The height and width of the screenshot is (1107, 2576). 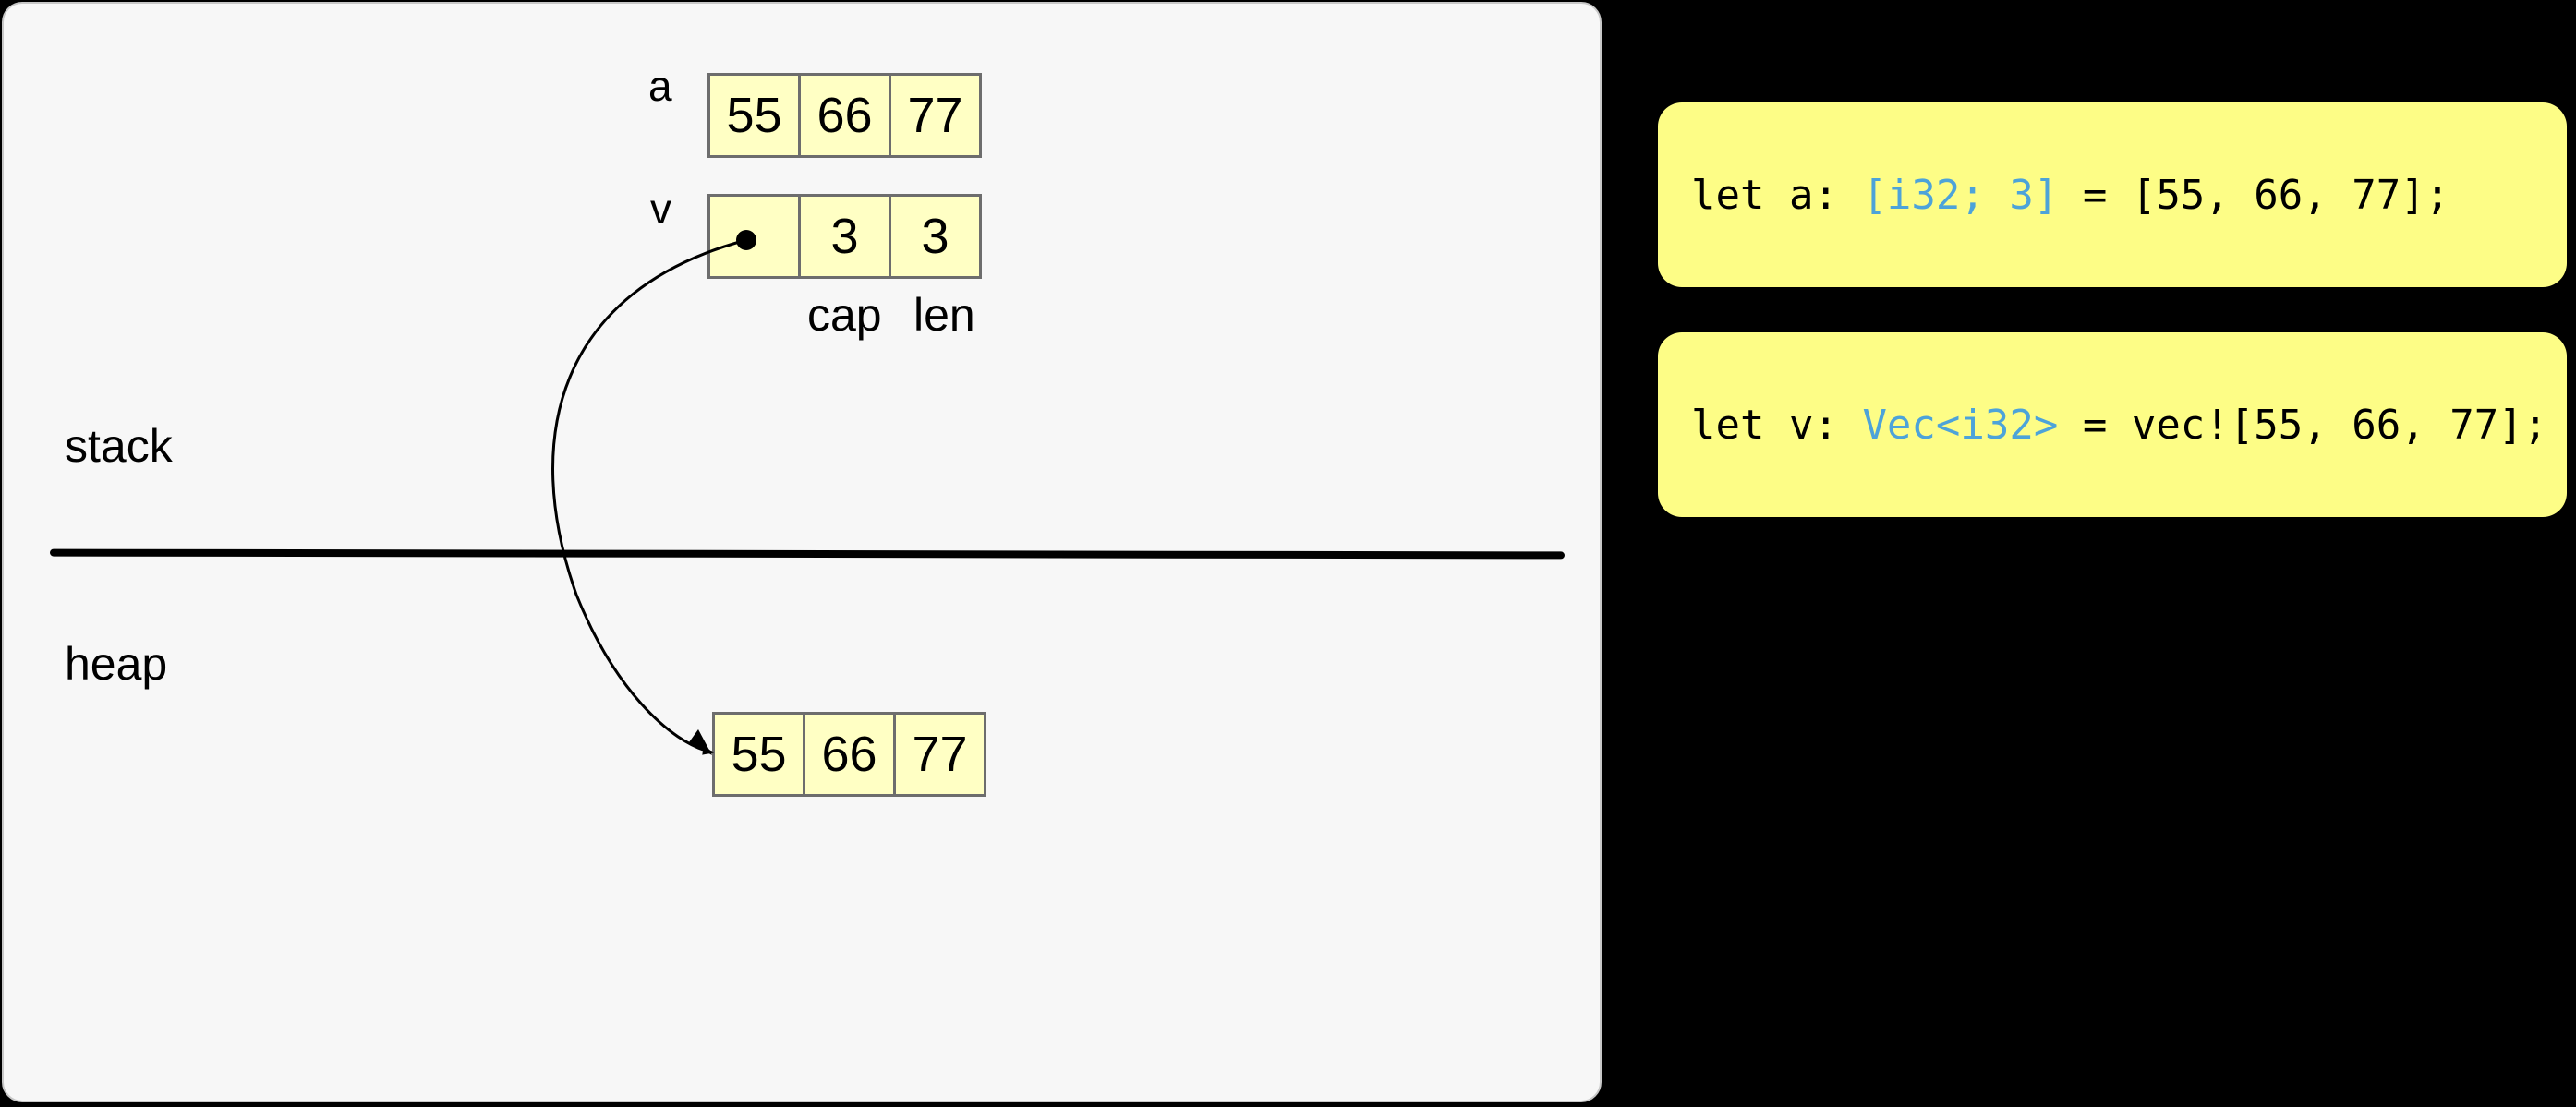 I want to click on code-card-array: let a: [i32; 3] = [55, 66, 77];, so click(x=2112, y=194).